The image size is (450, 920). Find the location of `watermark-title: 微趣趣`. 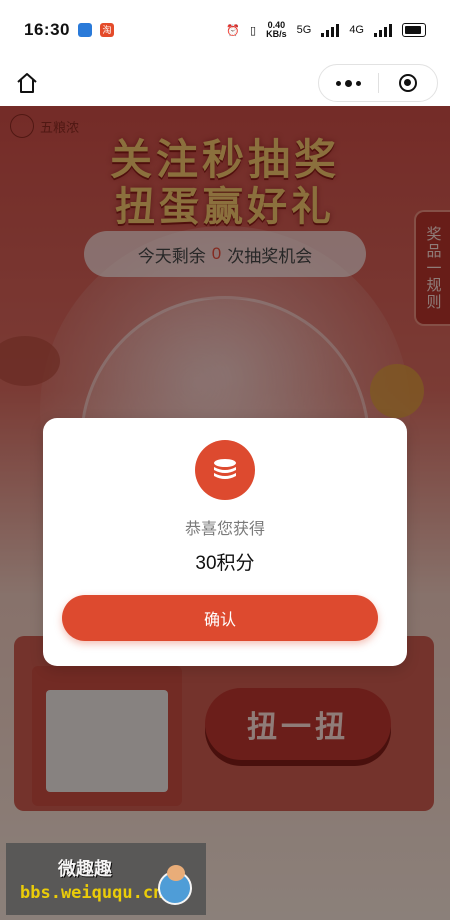

watermark-title: 微趣趣 is located at coordinates (85, 869).